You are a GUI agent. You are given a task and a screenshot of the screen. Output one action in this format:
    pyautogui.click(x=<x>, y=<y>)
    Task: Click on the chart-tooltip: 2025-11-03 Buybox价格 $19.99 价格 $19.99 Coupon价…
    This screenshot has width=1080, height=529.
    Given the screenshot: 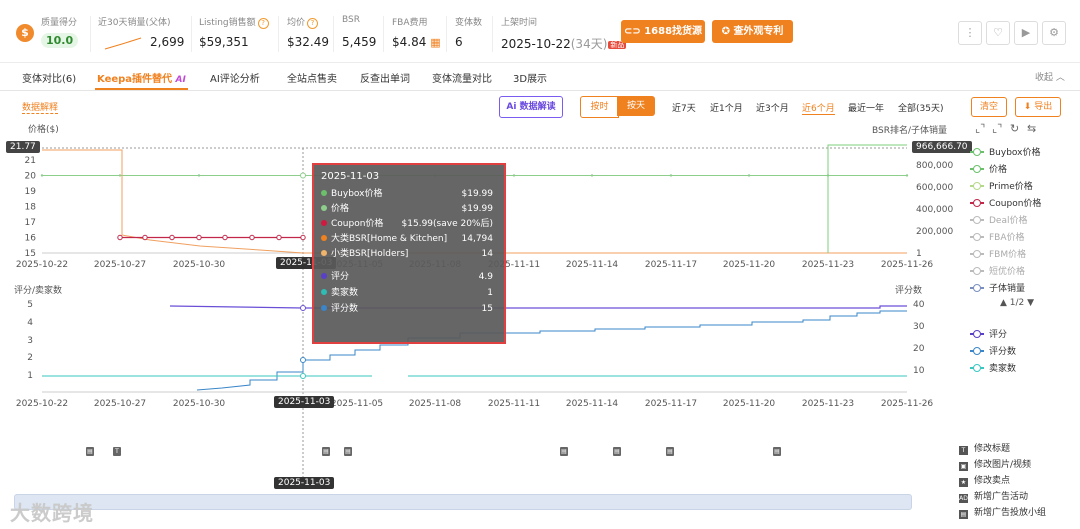 What is the action you would take?
    pyautogui.click(x=409, y=253)
    